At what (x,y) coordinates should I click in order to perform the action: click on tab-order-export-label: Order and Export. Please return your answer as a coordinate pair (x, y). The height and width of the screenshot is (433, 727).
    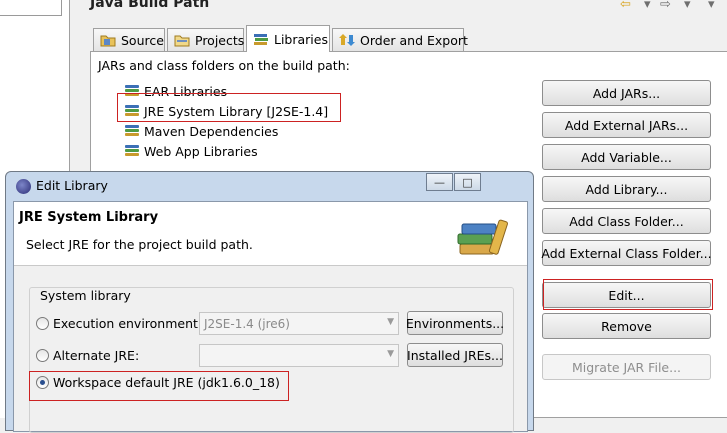
    Looking at the image, I should click on (414, 40).